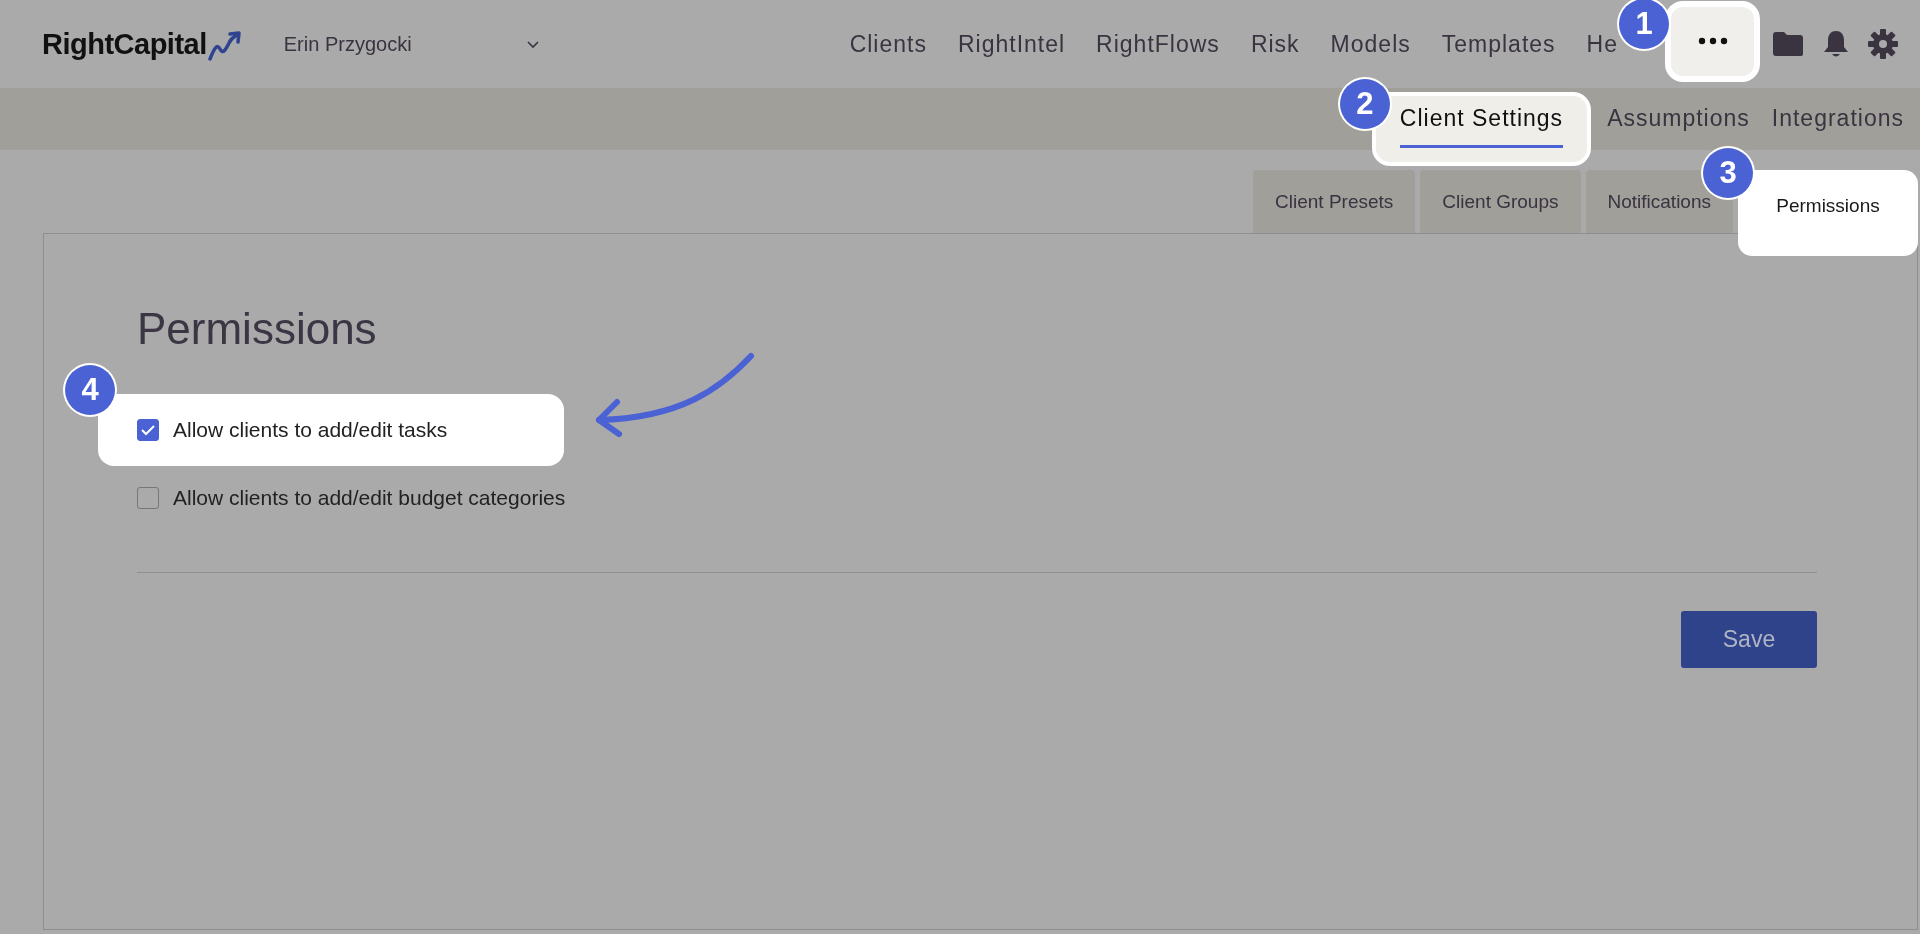  What do you see at coordinates (1644, 24) in the screenshot?
I see `step-badge: 1` at bounding box center [1644, 24].